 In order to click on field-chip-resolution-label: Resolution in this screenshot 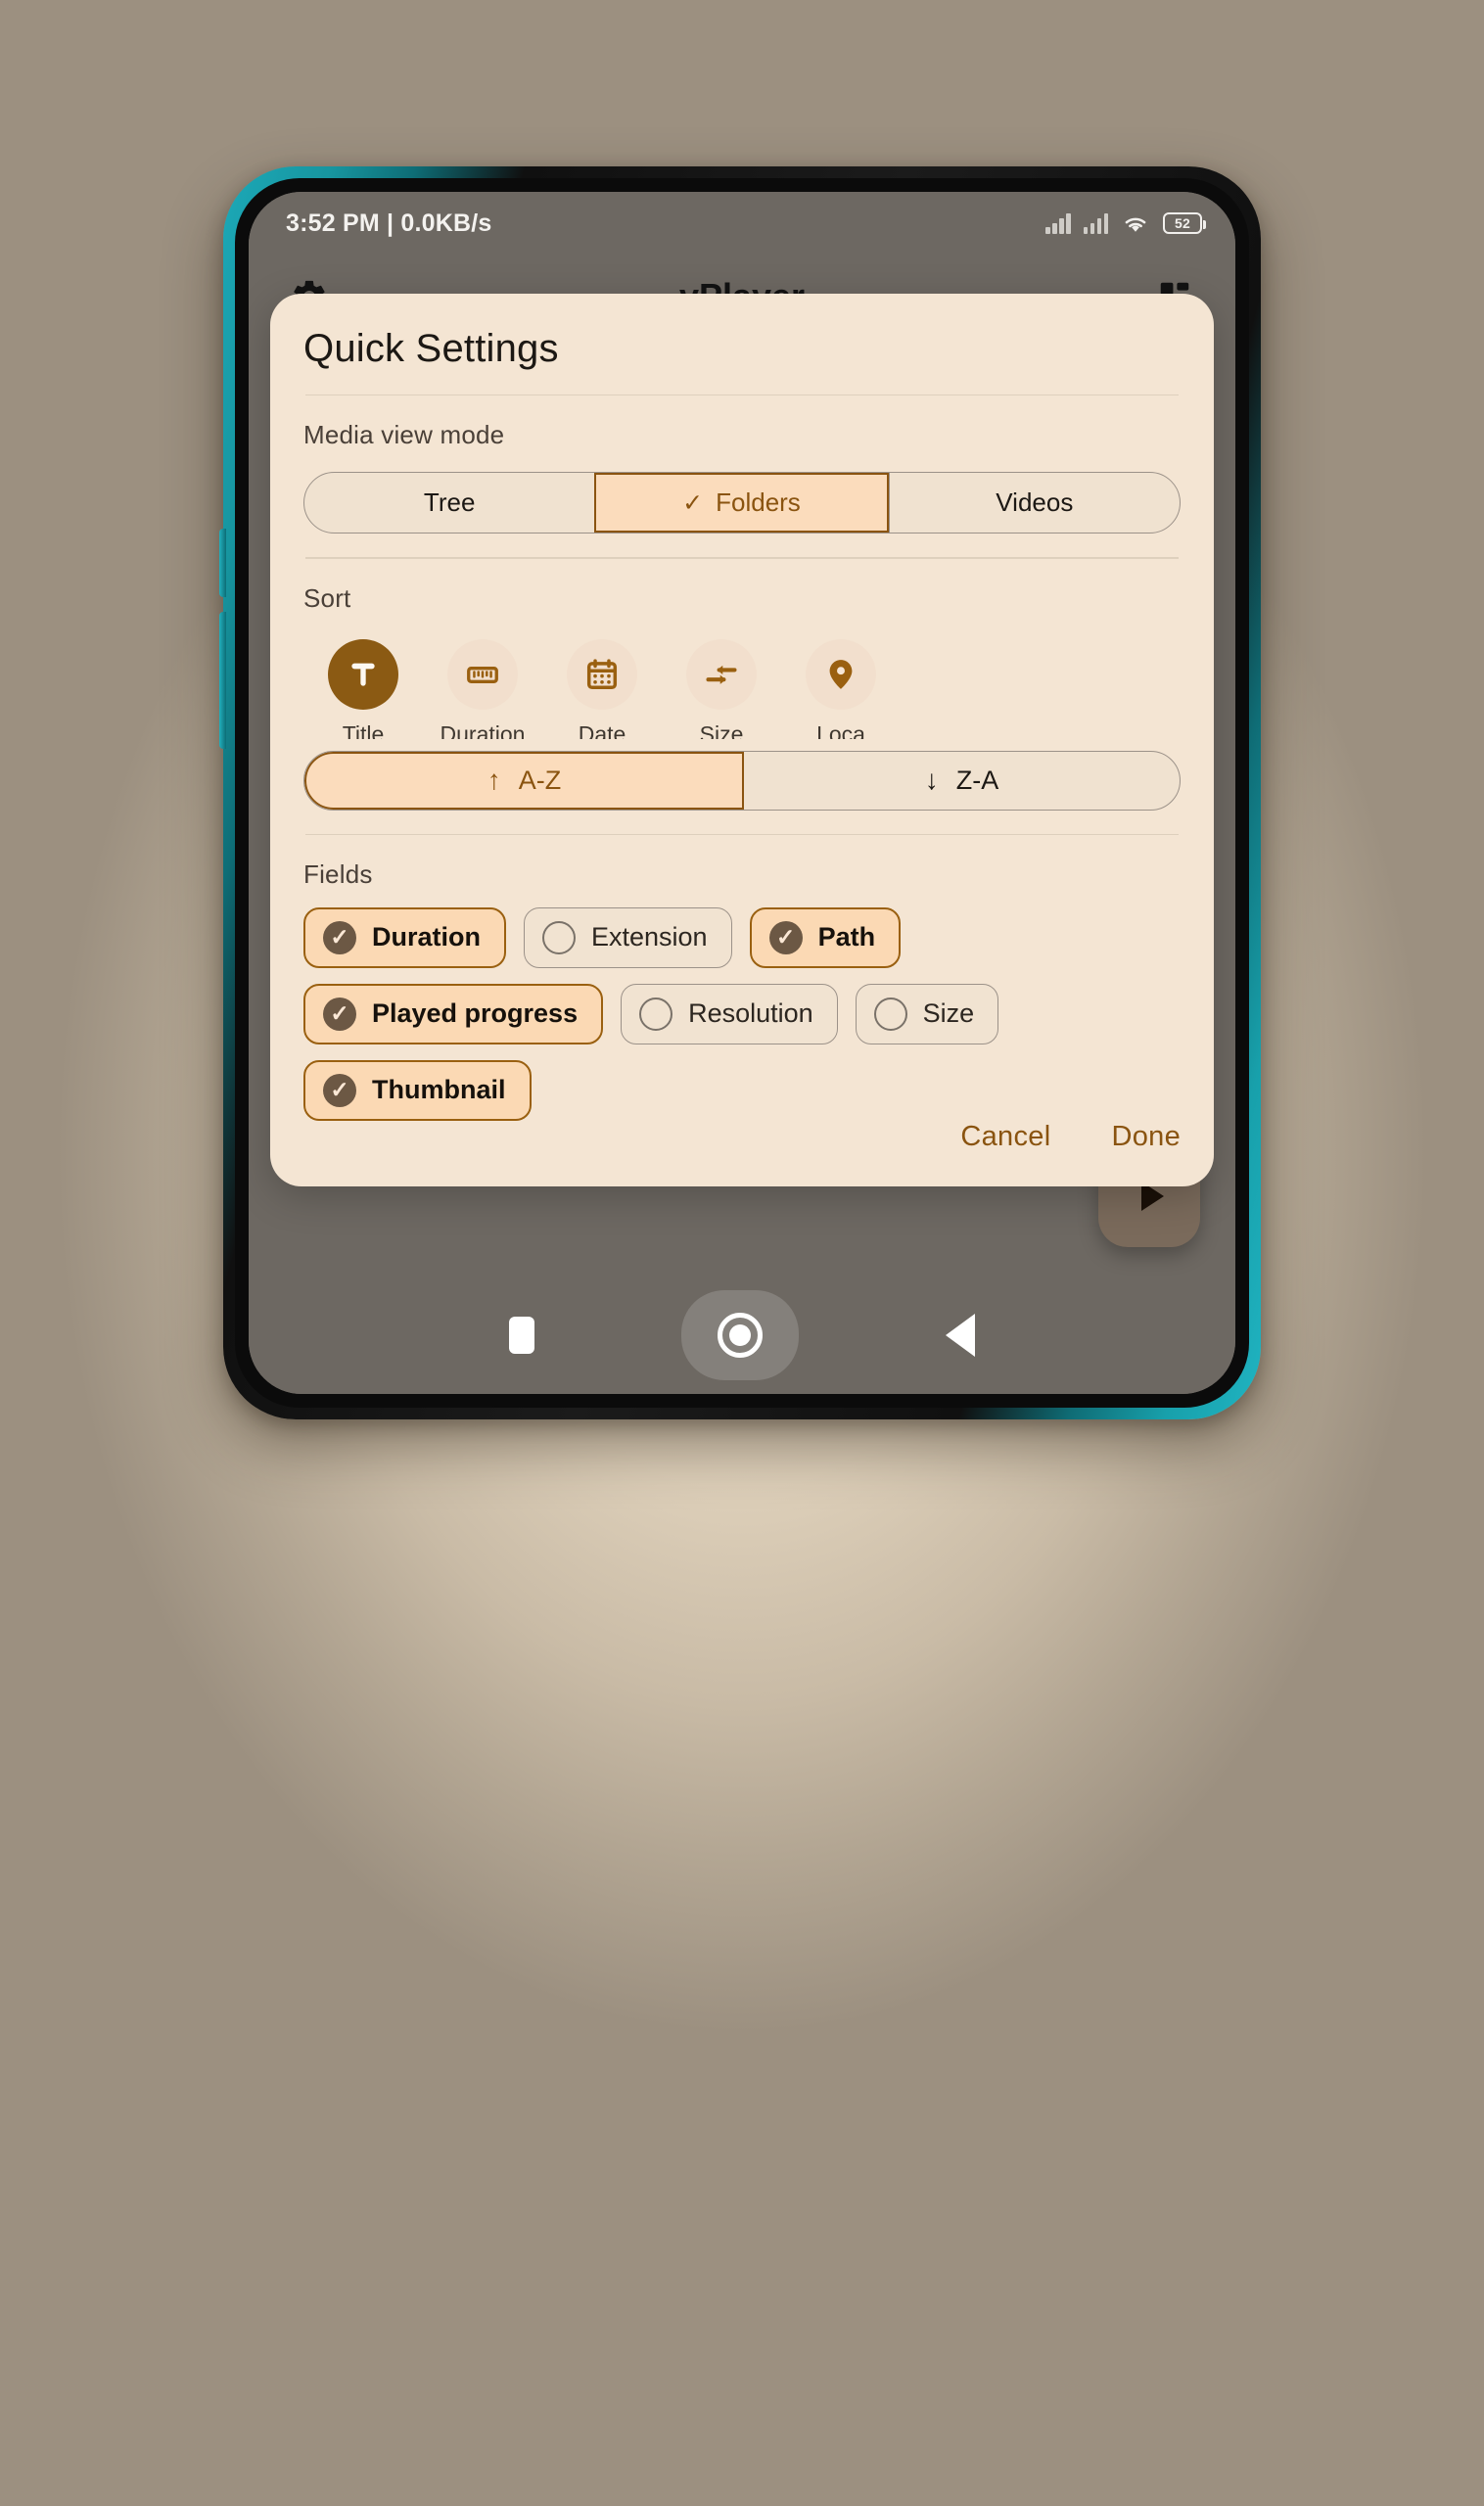, I will do `click(750, 1013)`.